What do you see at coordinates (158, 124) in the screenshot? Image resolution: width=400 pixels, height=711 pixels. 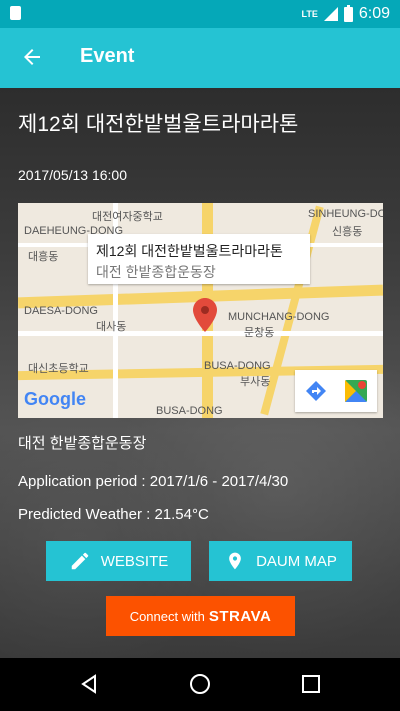 I see `event-title: 제12회 대전한밭벌울트라마라톤` at bounding box center [158, 124].